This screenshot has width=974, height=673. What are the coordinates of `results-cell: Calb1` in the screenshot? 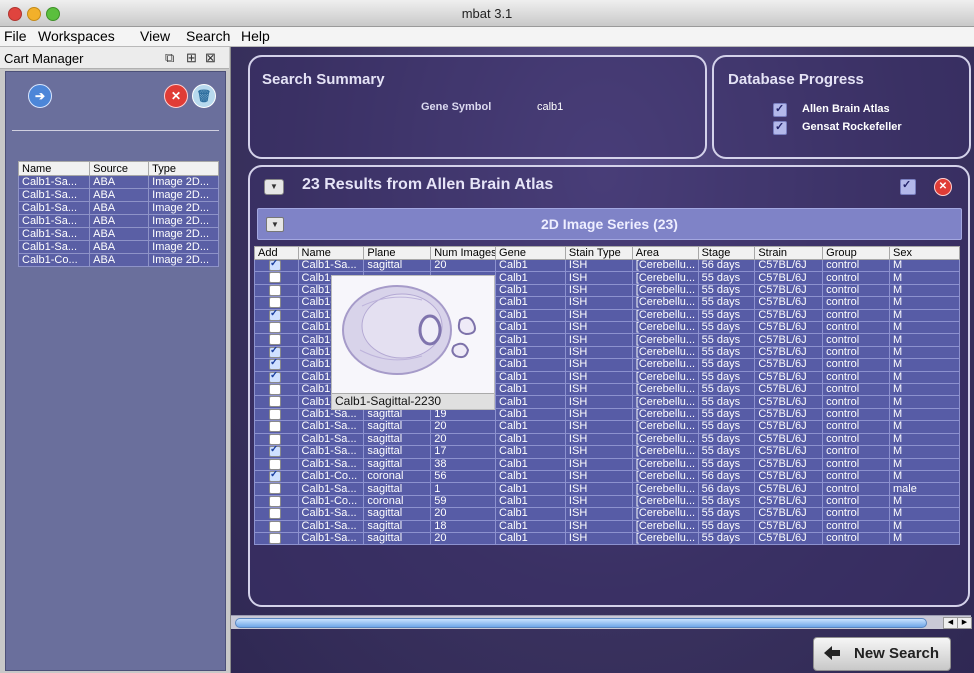 It's located at (530, 315).